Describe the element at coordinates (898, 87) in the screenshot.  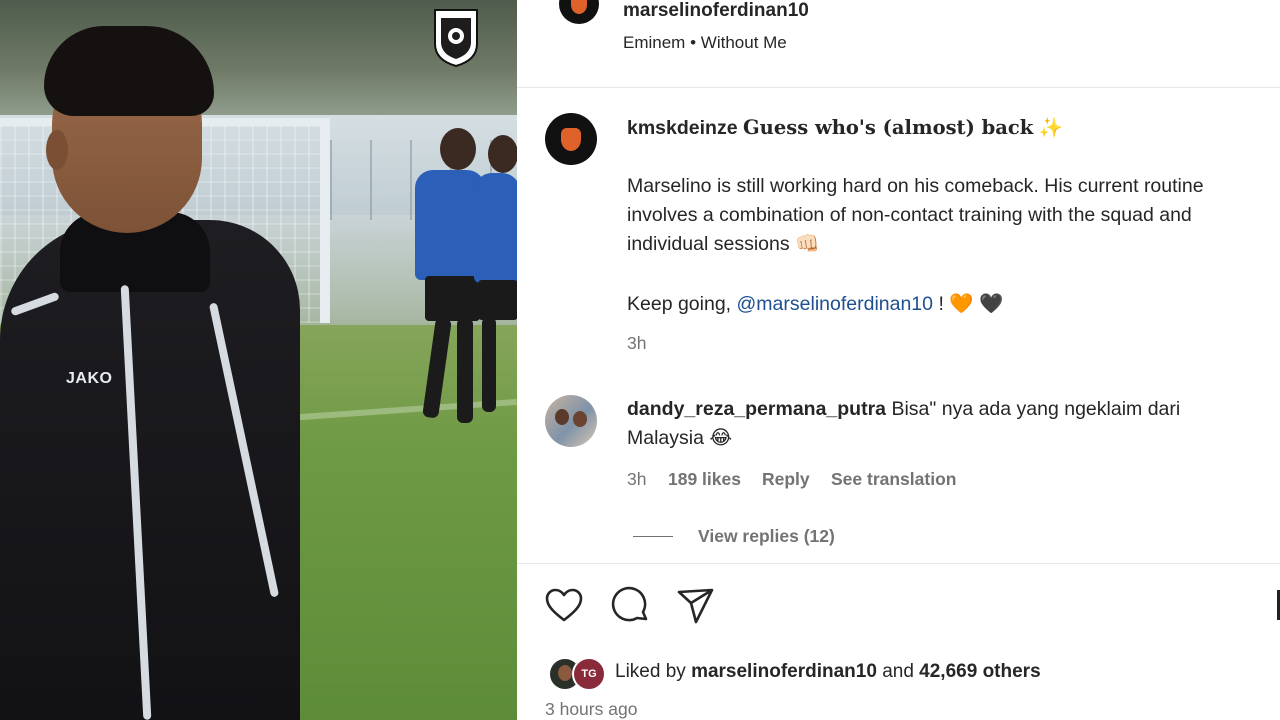
I see `header-divider` at that location.